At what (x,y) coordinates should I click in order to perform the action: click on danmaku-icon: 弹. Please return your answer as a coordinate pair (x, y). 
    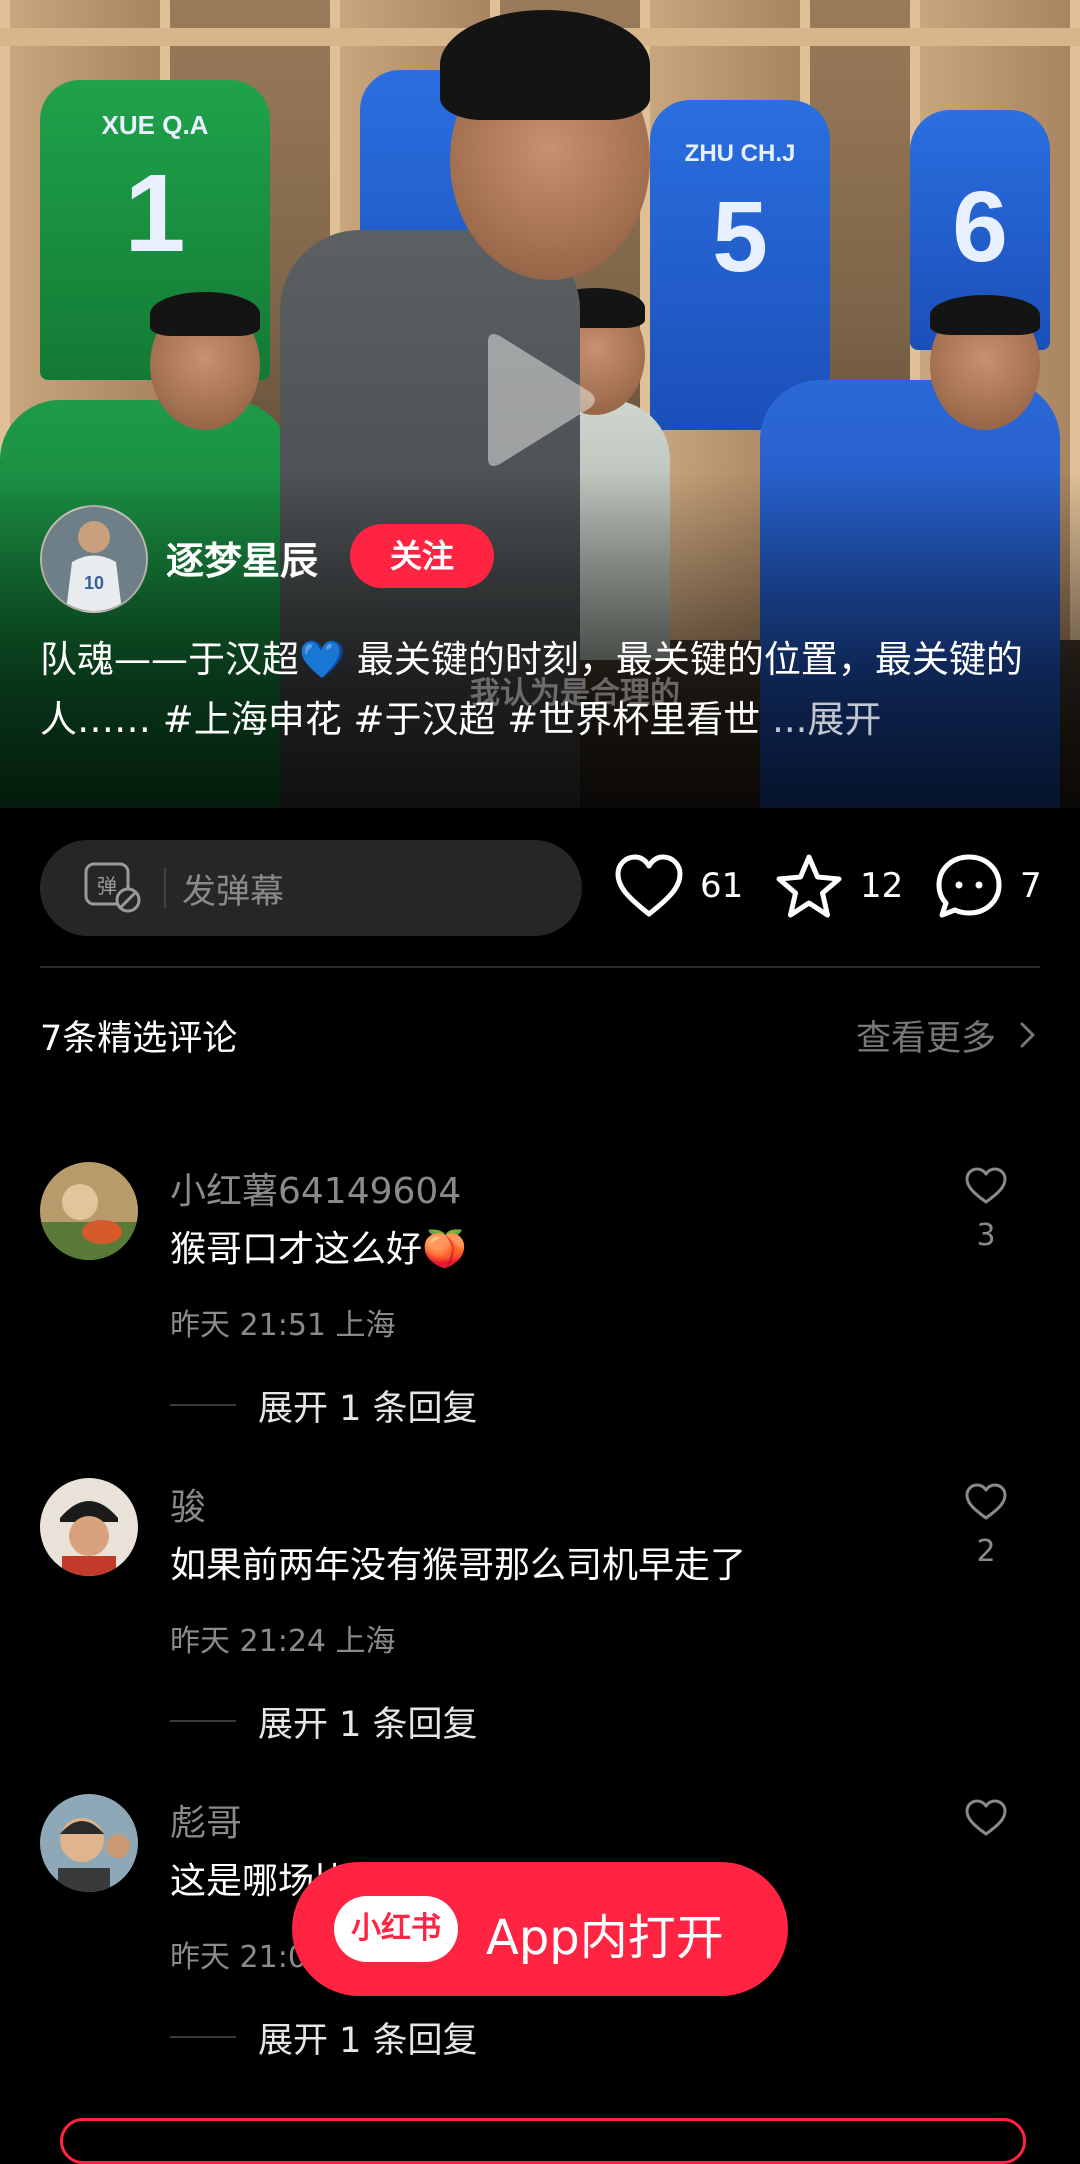
    Looking at the image, I should click on (112, 887).